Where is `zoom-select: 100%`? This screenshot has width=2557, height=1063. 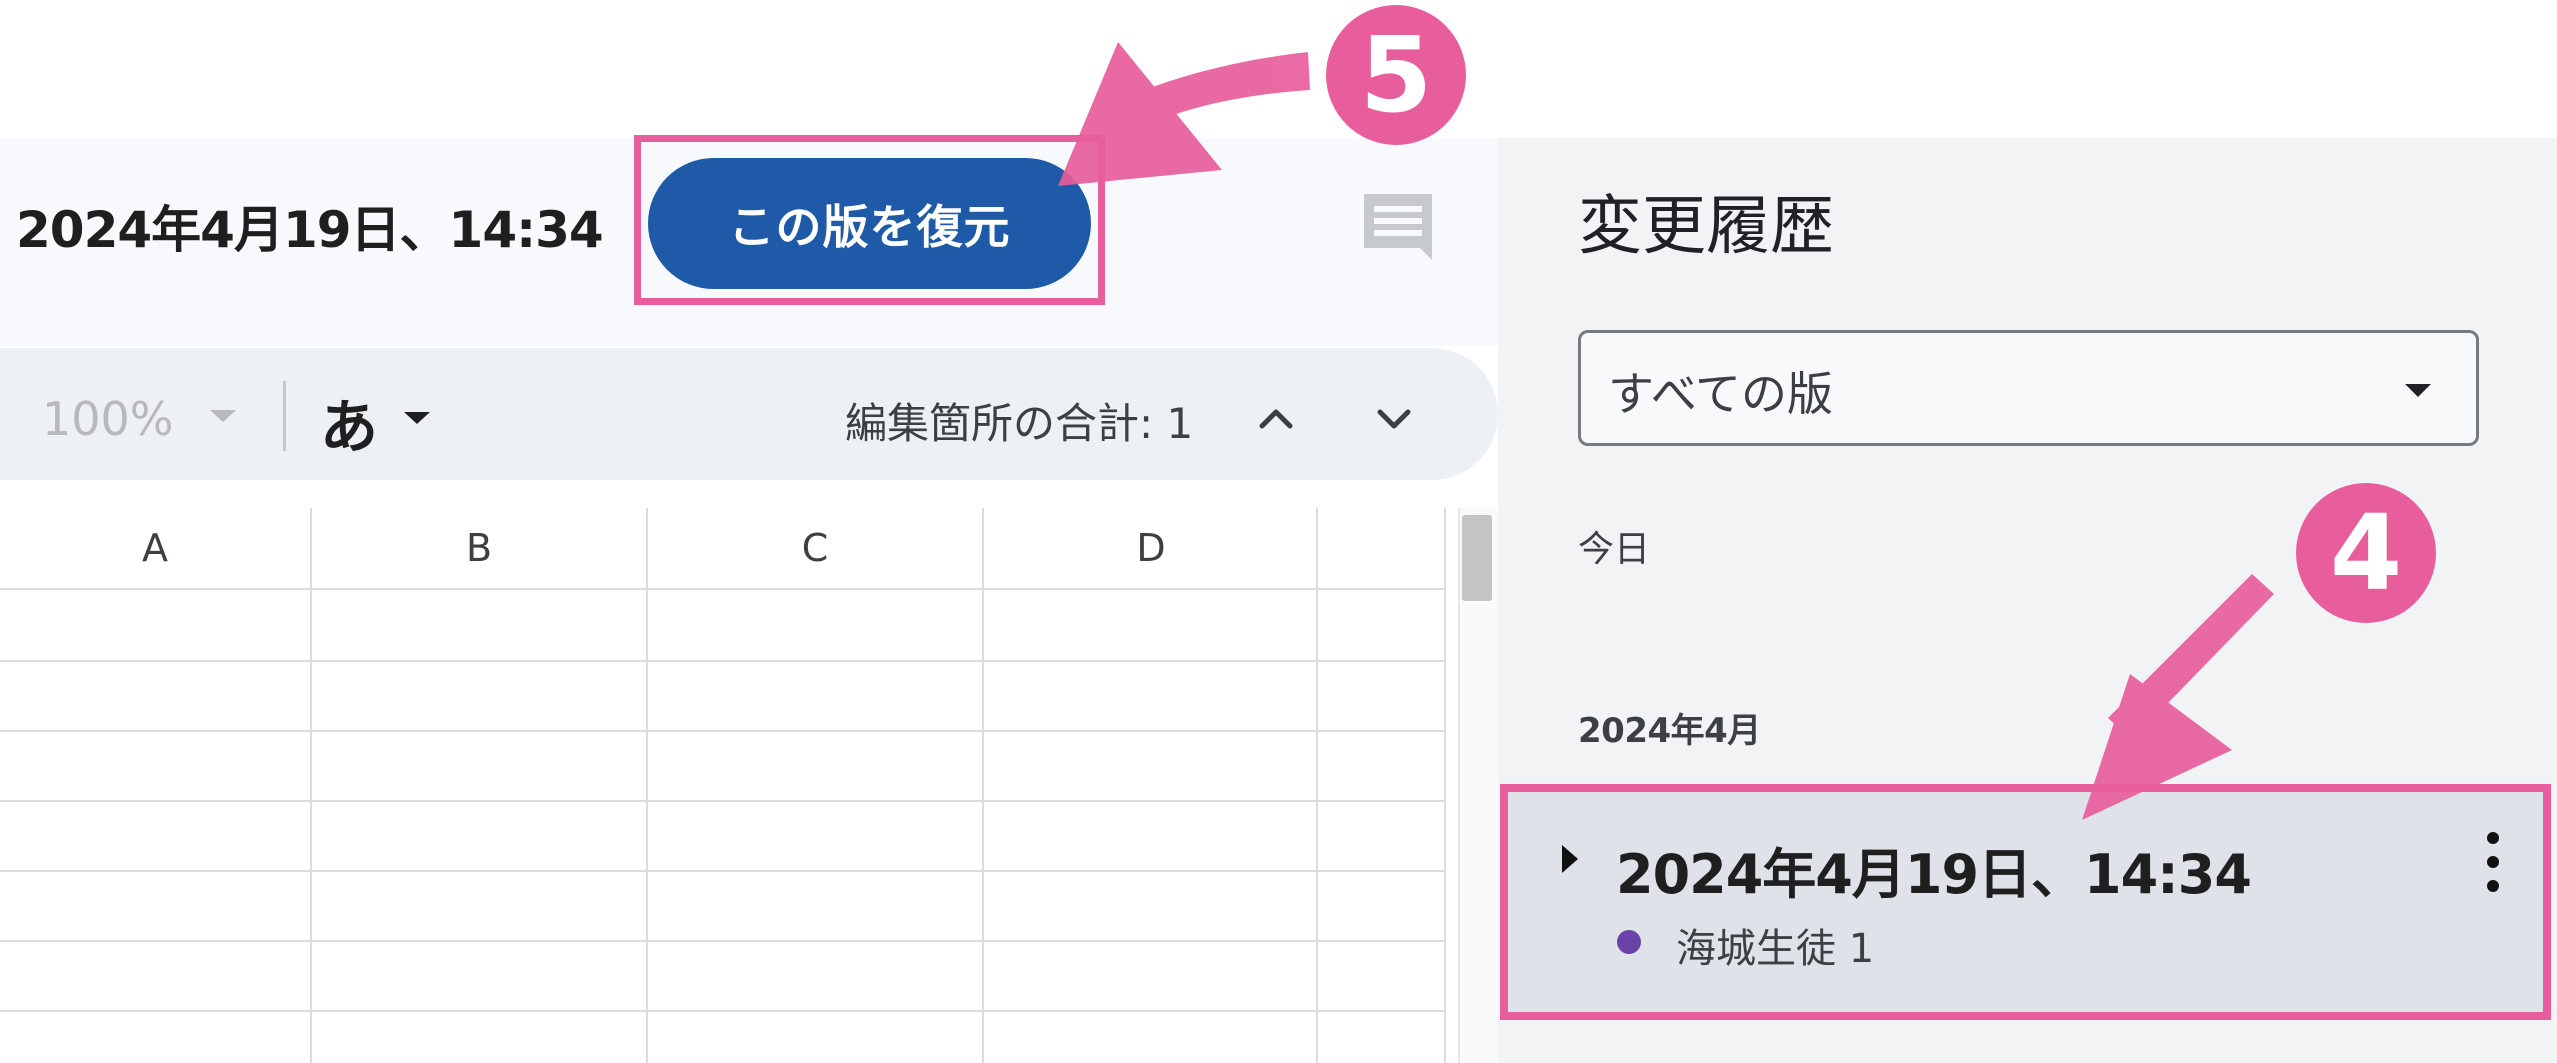
zoom-select: 100% is located at coordinates (108, 419).